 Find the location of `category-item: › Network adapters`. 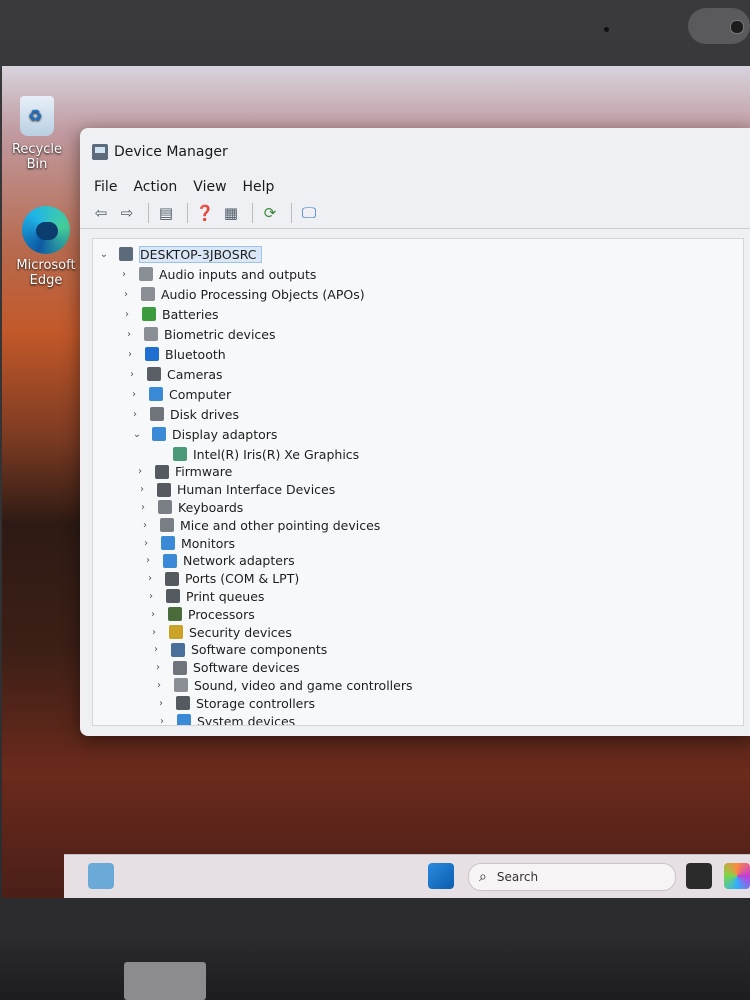

category-item: › Network adapters is located at coordinates (219, 561).